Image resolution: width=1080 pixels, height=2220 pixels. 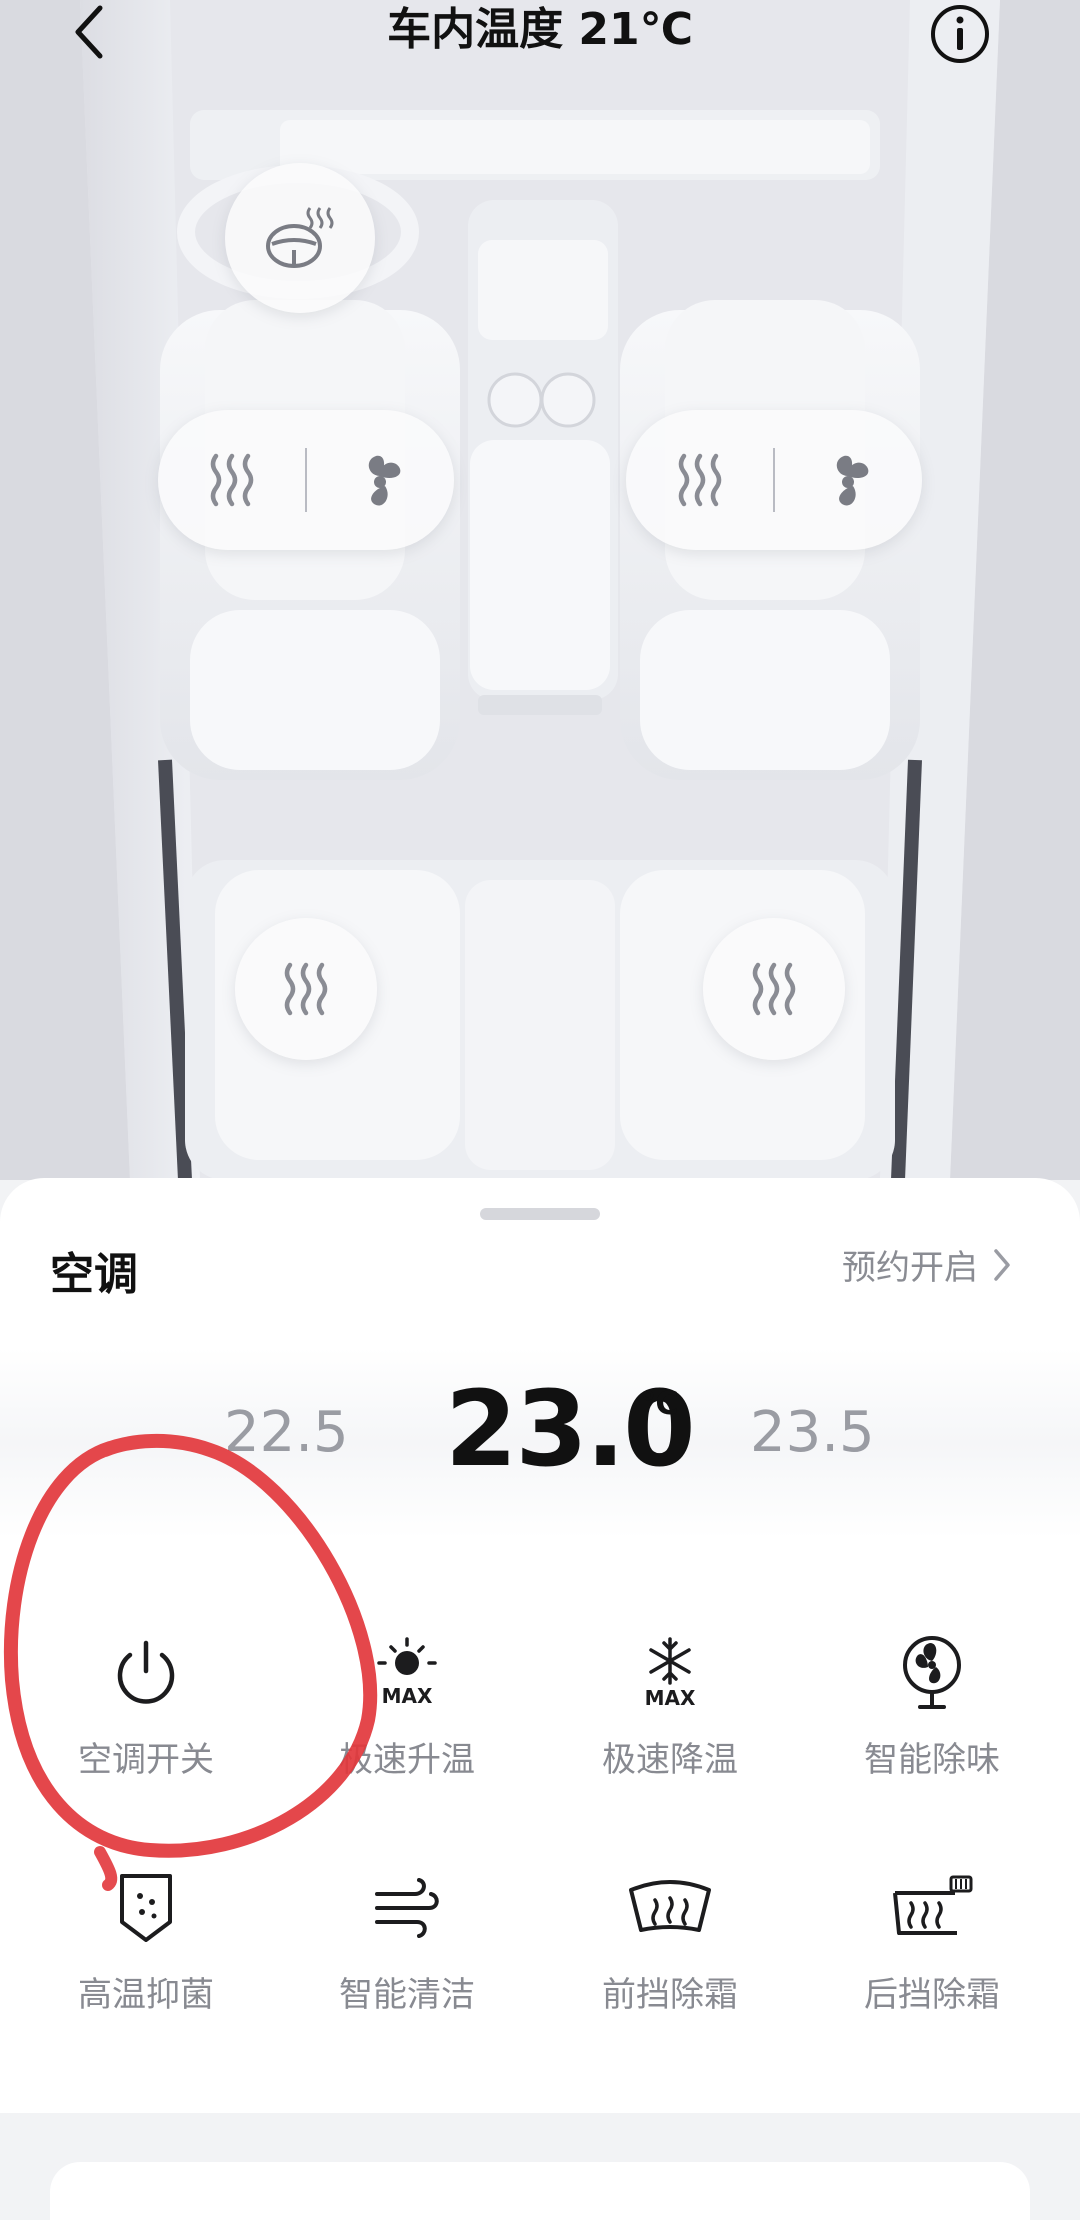 What do you see at coordinates (407, 1672) in the screenshot?
I see `sun-max-icon: MAX` at bounding box center [407, 1672].